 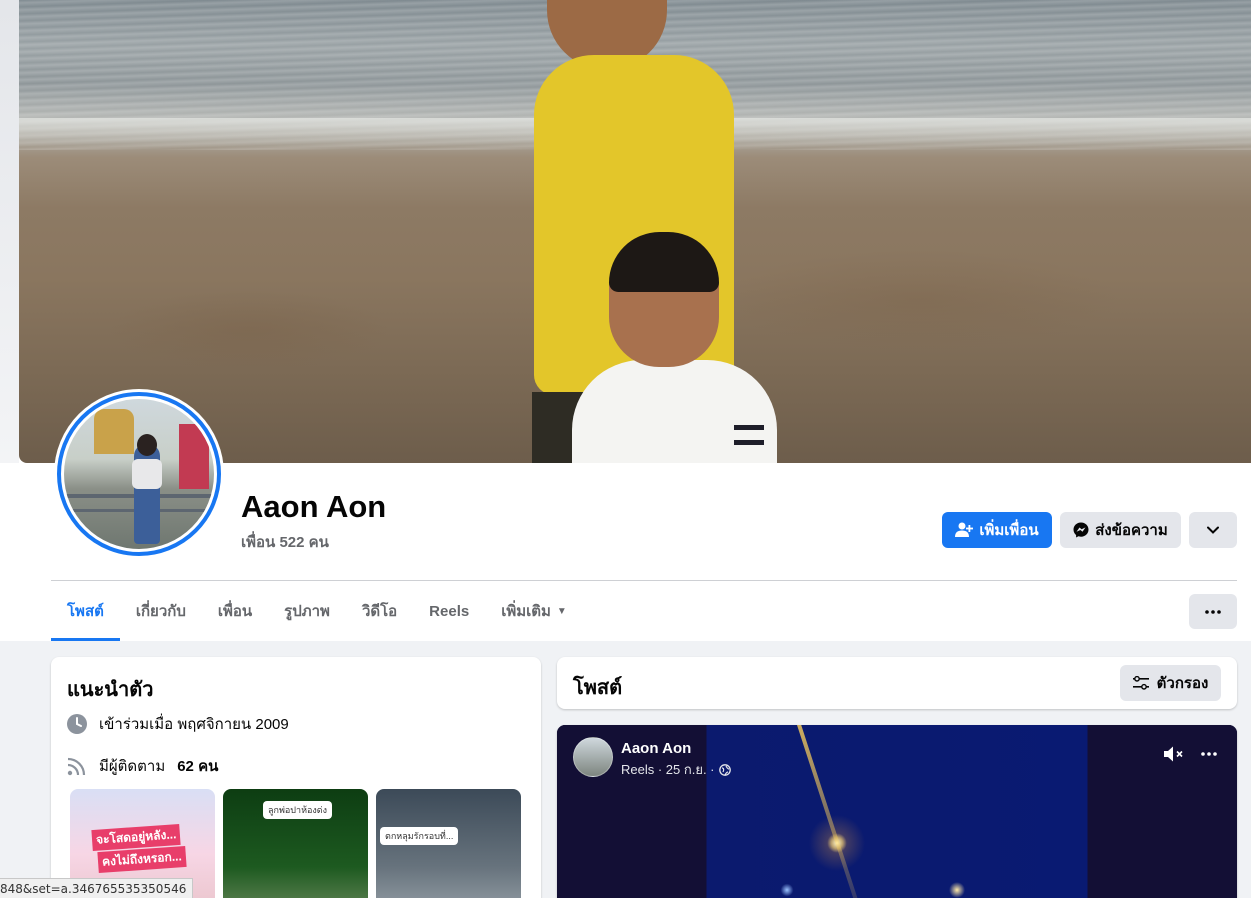 I want to click on intro-joined: เข้าร่วมเมื่อ พฤศจิกายน 2009, so click(x=178, y=724).